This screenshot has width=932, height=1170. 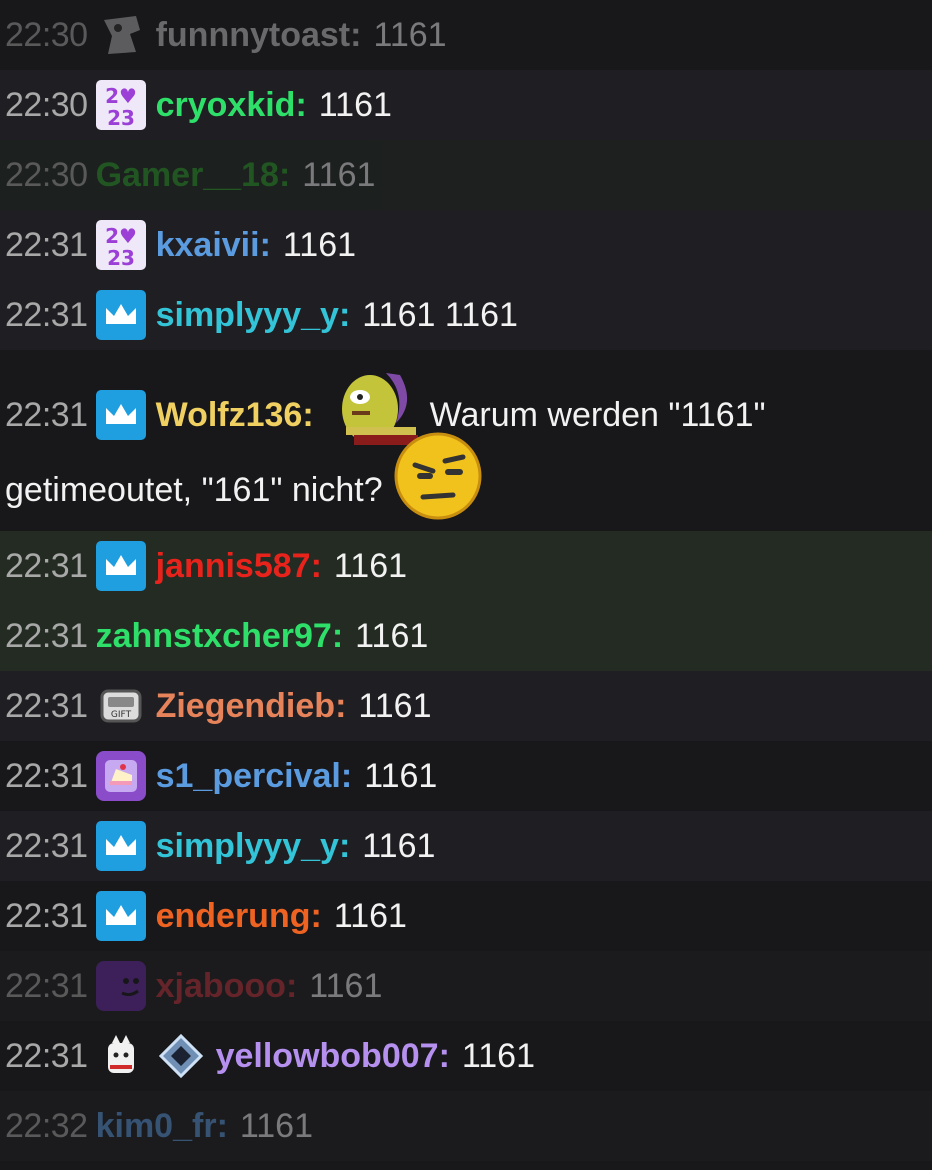 I want to click on username: yellowbob007, so click(x=327, y=1056).